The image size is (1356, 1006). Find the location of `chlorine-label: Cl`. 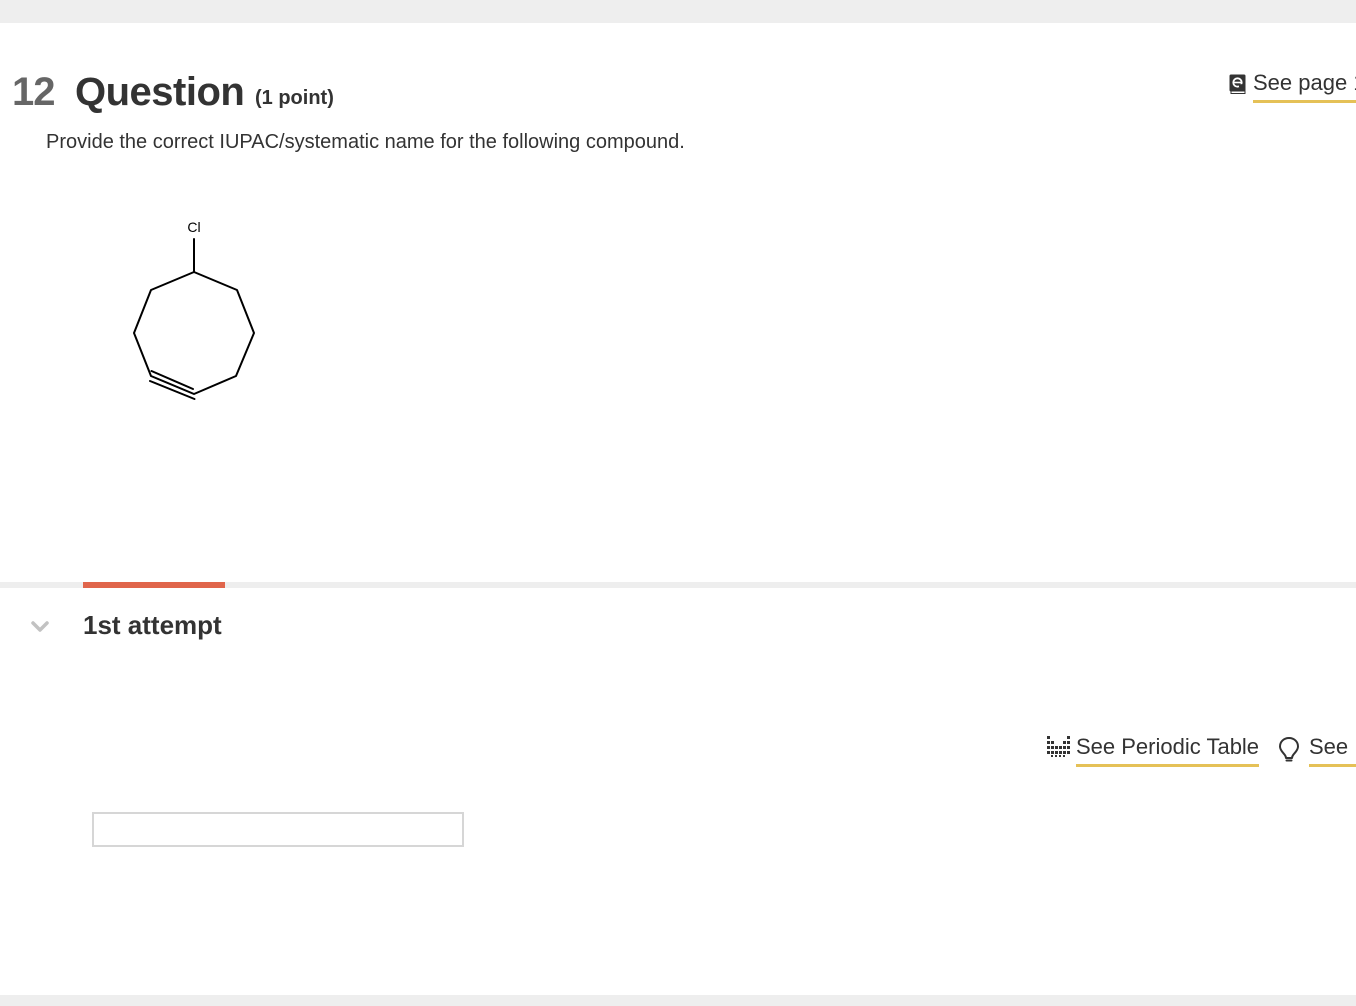

chlorine-label: Cl is located at coordinates (193, 227).